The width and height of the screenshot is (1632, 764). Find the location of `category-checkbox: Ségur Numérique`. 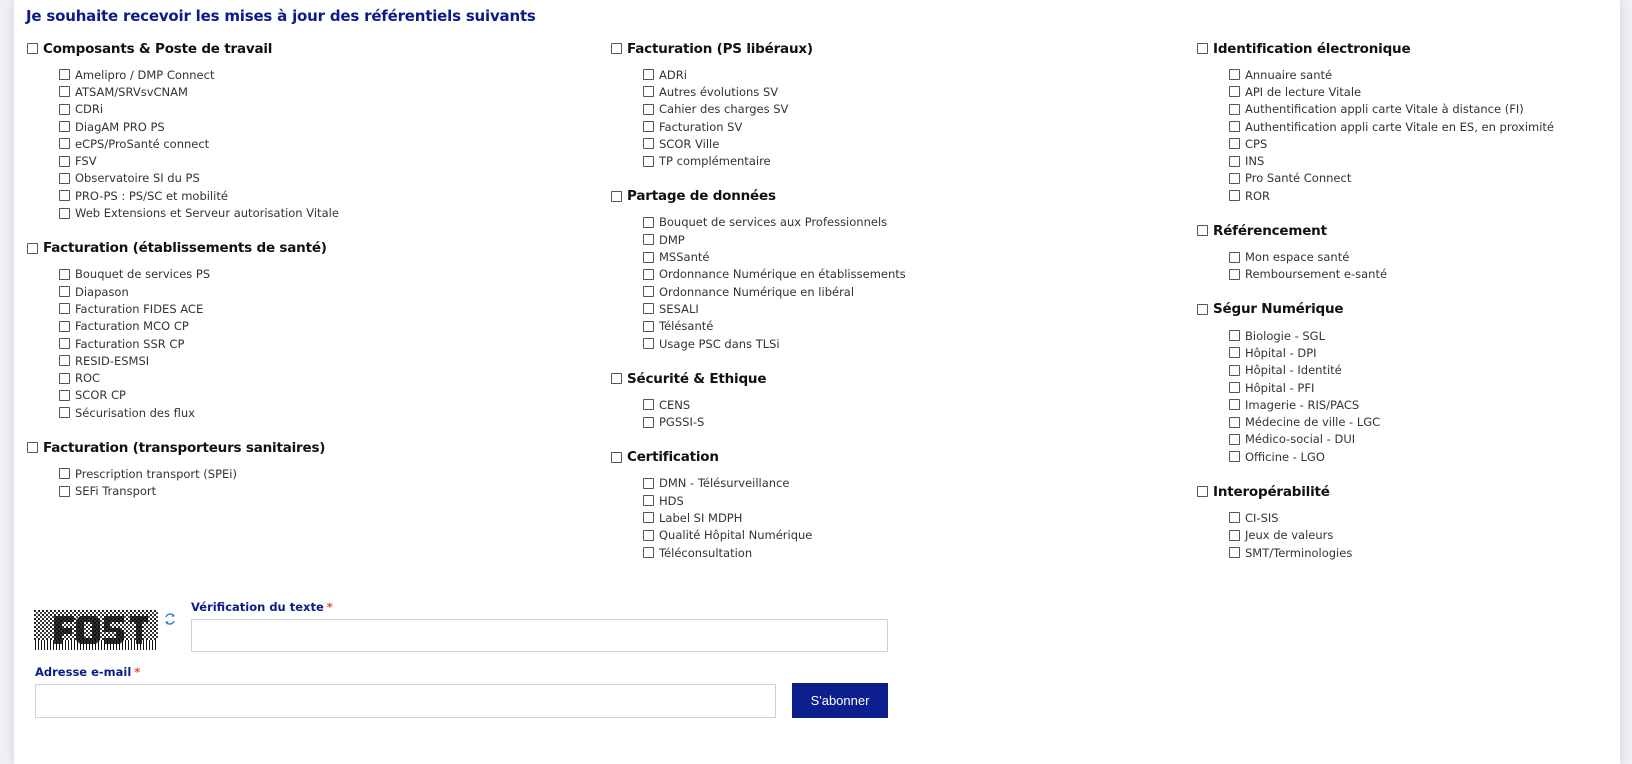

category-checkbox: Ségur Numérique is located at coordinates (1412, 309).